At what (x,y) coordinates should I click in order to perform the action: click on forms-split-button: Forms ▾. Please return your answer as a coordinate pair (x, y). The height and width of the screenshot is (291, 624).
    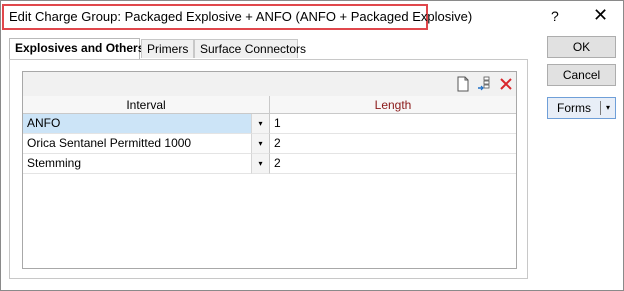
    Looking at the image, I should click on (581, 108).